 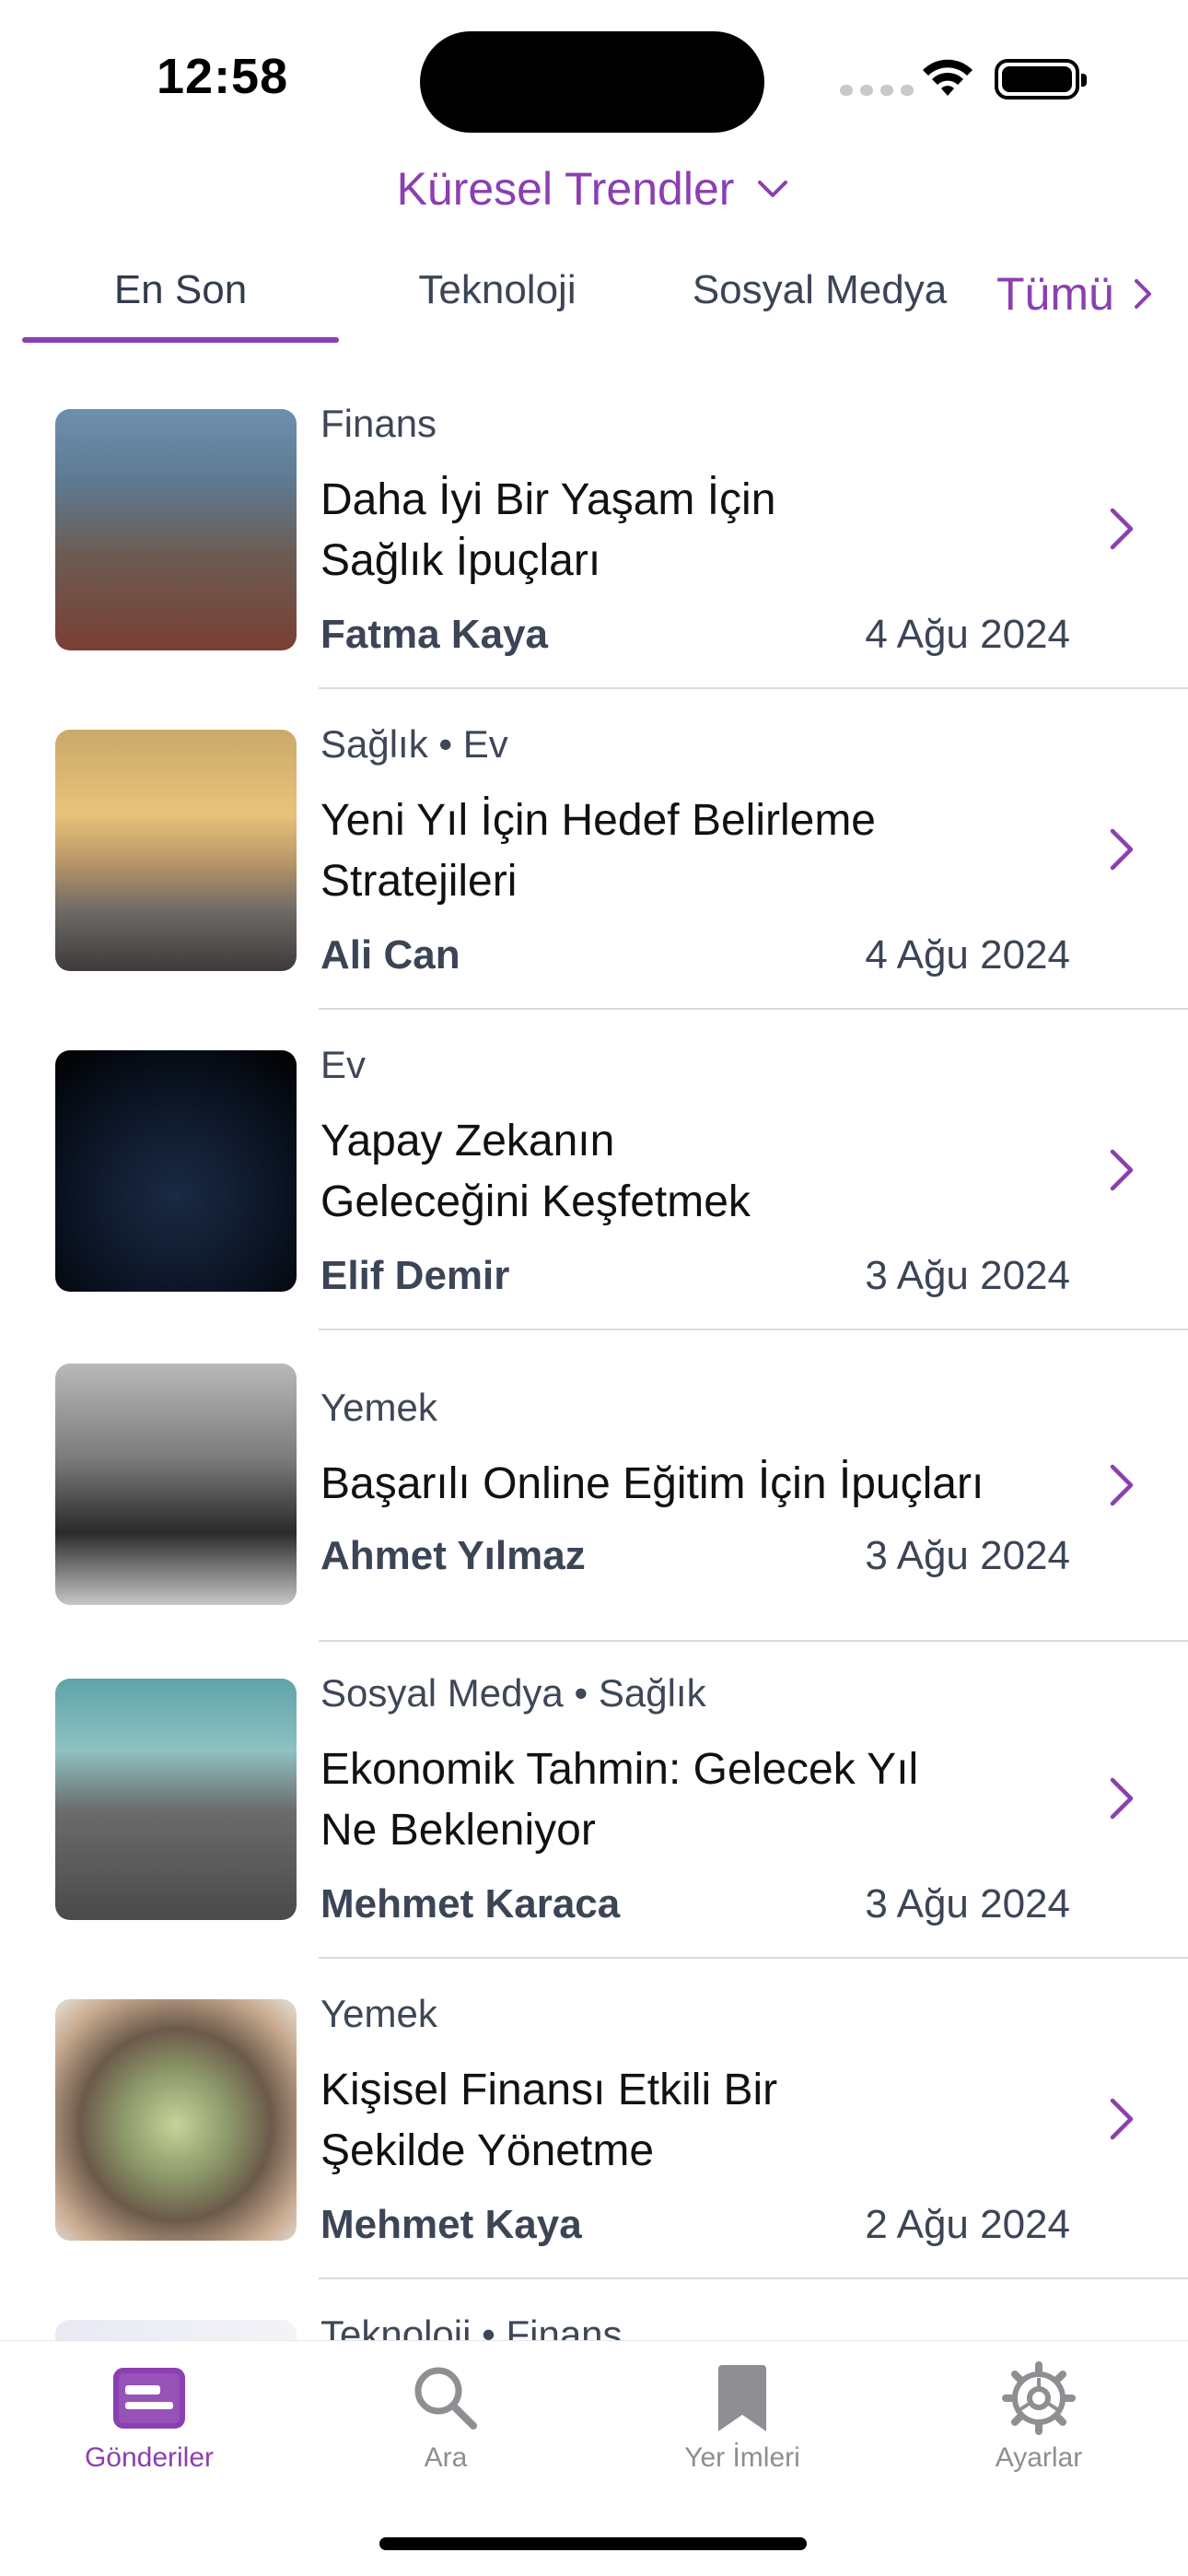 I want to click on tab-teknoloji: Teknoloji, so click(x=497, y=290).